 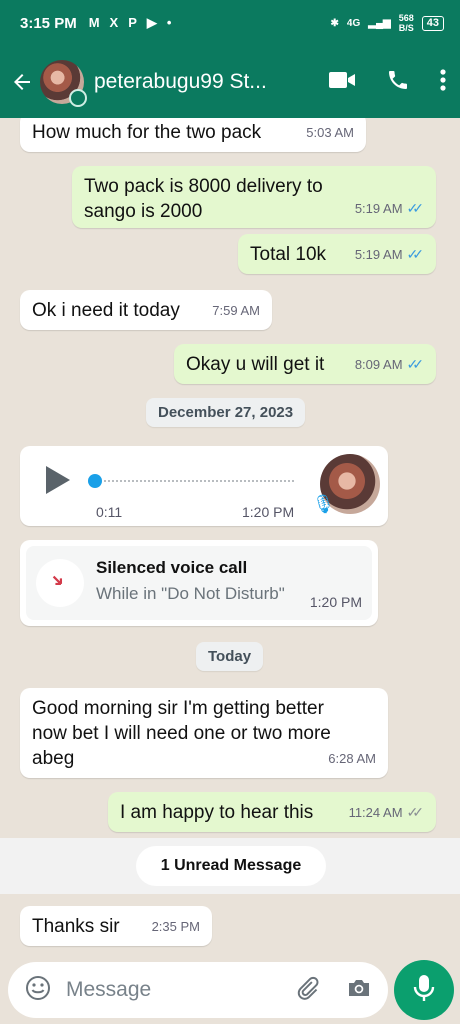 What do you see at coordinates (330, 132) in the screenshot?
I see `message-time: 5:03 AM` at bounding box center [330, 132].